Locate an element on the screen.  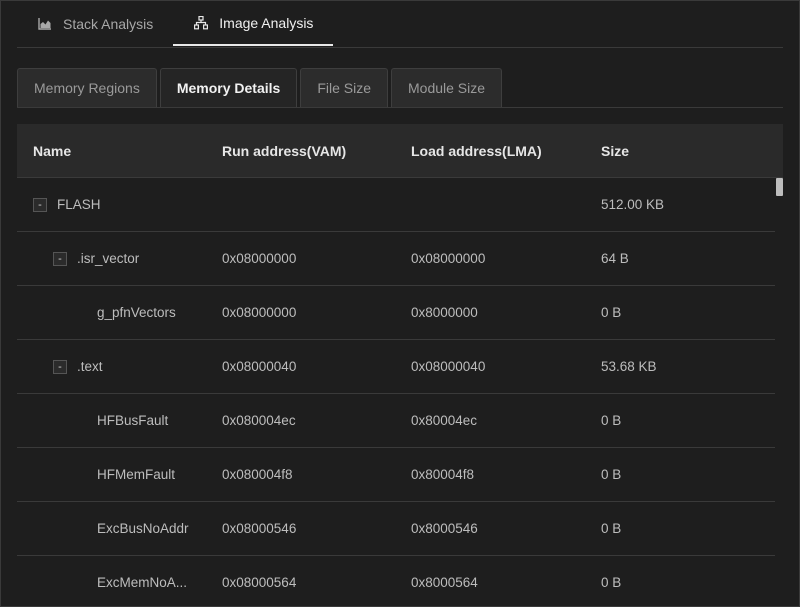
column-header-run-address: Run address(VAM) is located at coordinates (284, 150).